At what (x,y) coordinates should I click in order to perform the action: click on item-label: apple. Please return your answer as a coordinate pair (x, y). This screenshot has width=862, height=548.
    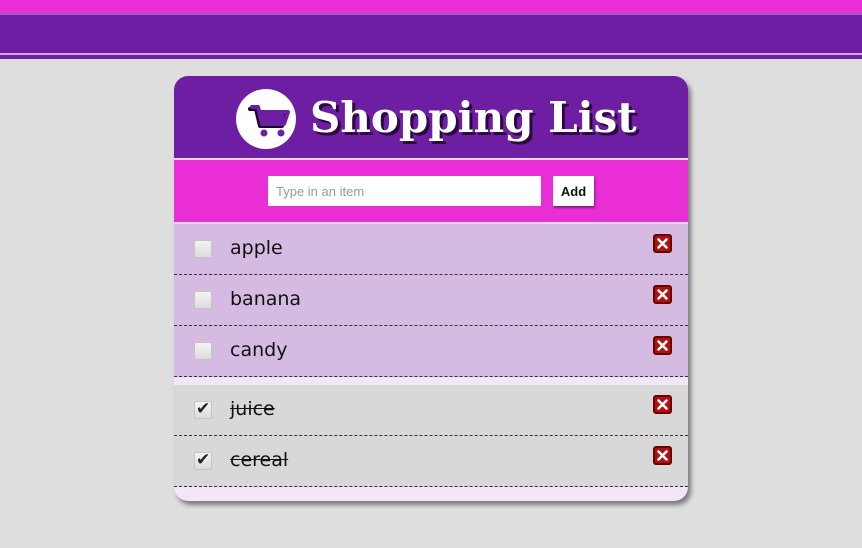
    Looking at the image, I should click on (256, 248).